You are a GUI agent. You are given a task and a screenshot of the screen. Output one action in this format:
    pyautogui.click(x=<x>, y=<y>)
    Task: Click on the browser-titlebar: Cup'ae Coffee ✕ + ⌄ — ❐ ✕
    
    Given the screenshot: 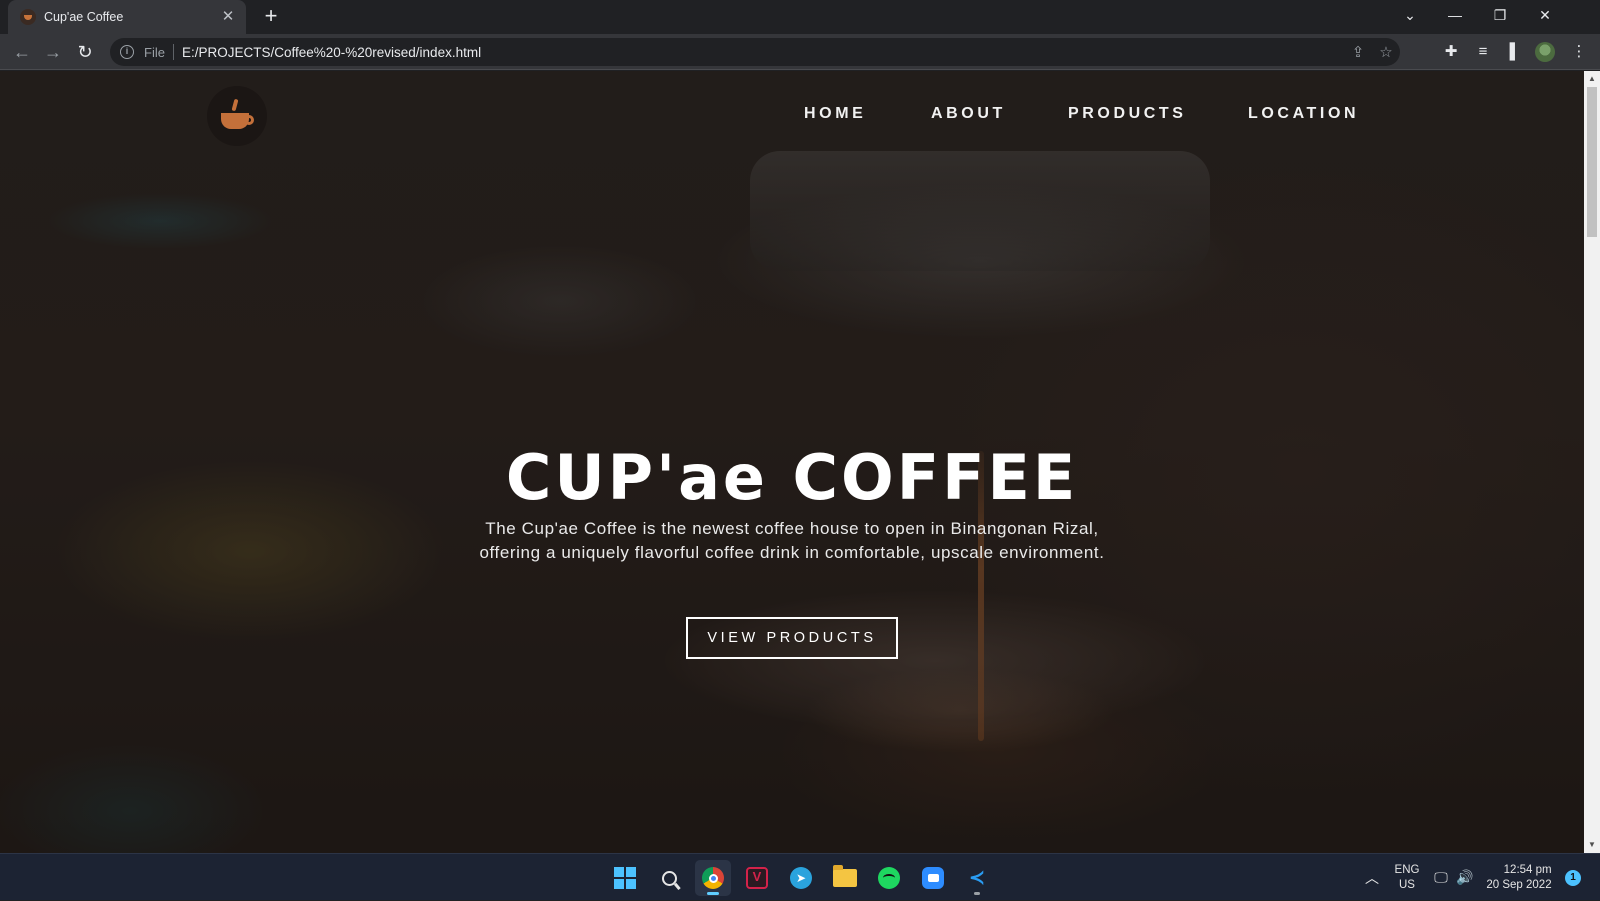 What is the action you would take?
    pyautogui.click(x=800, y=17)
    